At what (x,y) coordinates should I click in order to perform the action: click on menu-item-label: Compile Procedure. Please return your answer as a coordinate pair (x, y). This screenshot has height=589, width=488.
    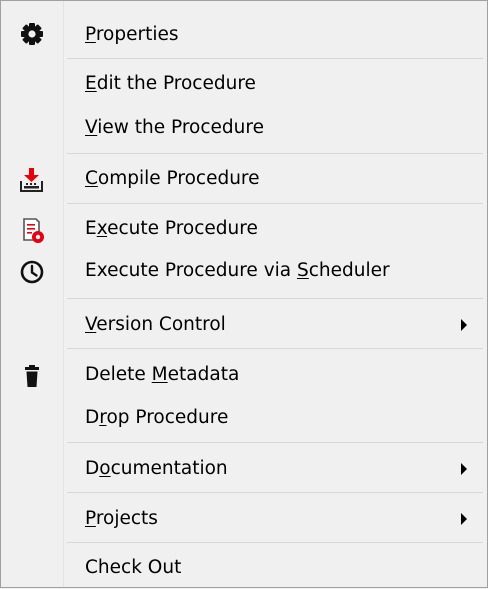
    Looking at the image, I should click on (172, 178).